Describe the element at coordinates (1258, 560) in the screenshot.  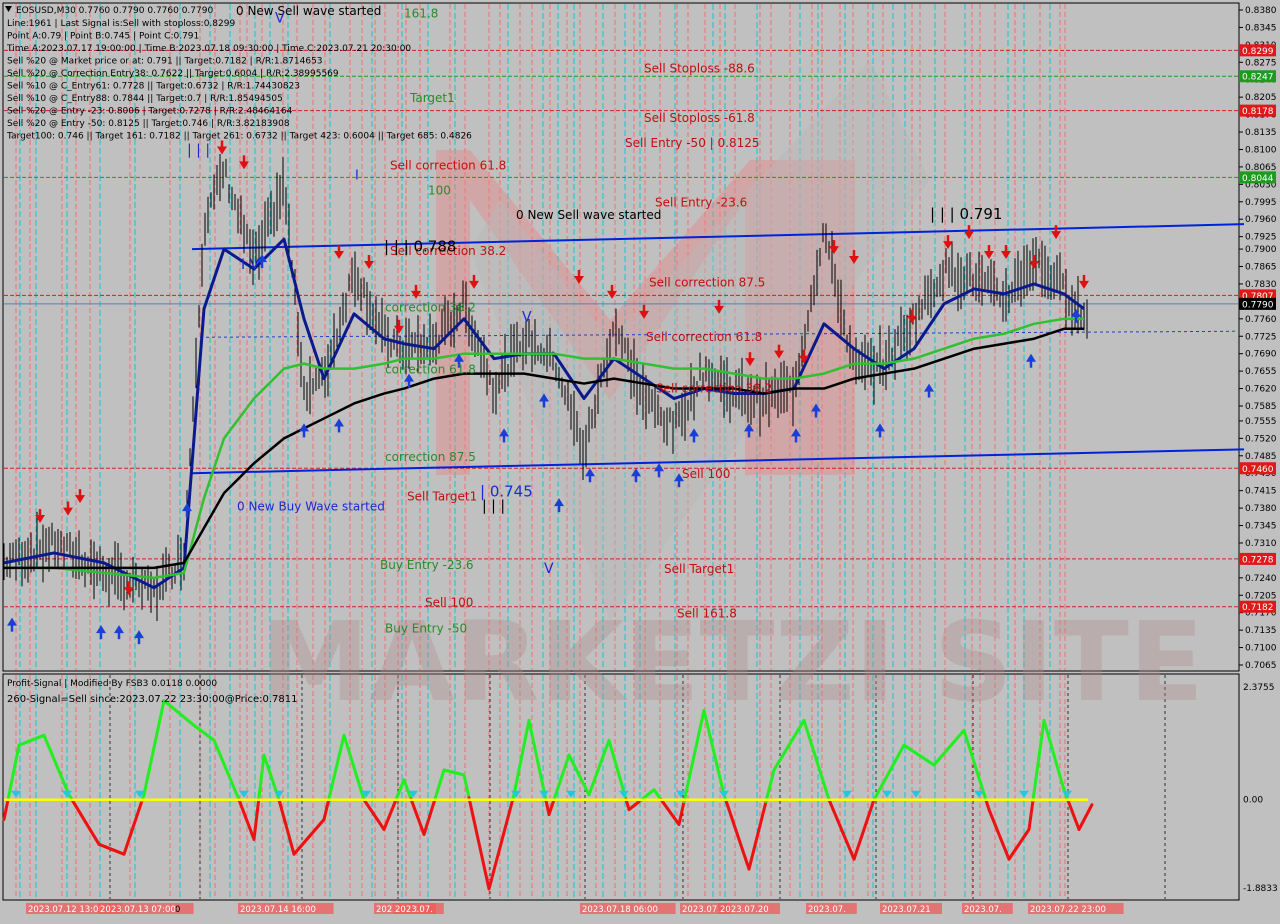
I see `price-level-tag-text-7: 0.7278` at that location.